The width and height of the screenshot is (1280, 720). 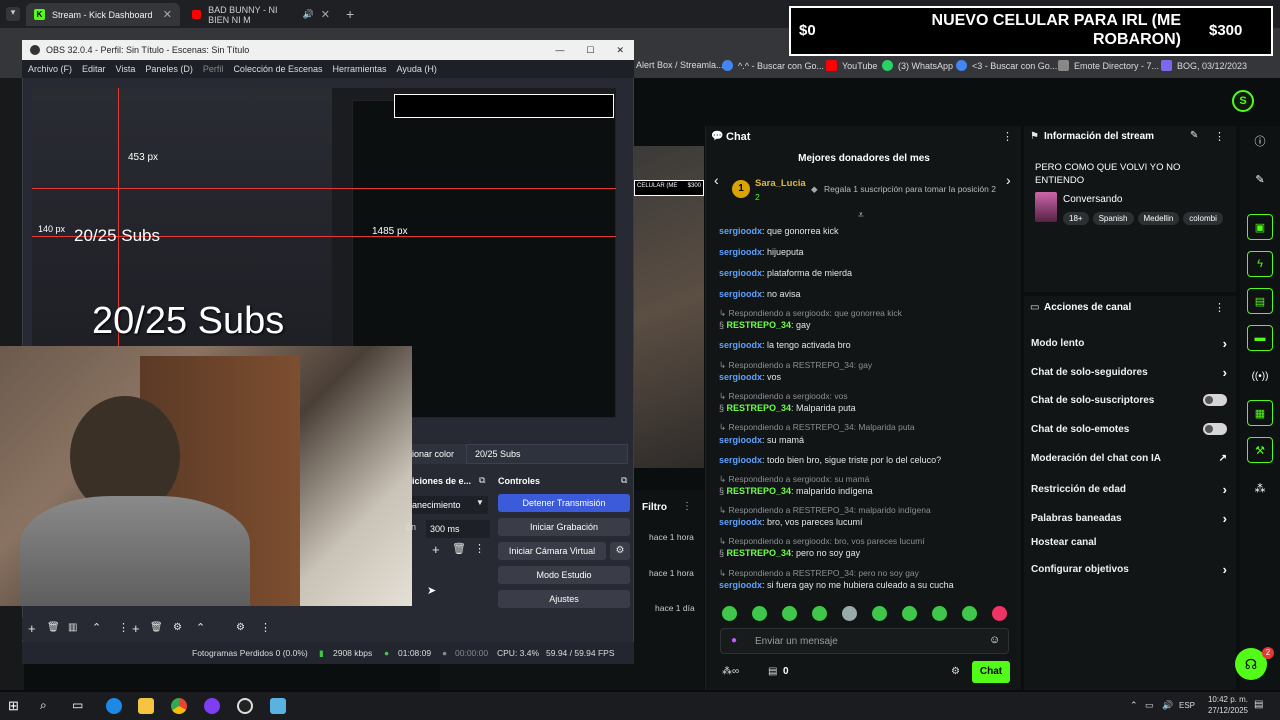 What do you see at coordinates (1260, 376) in the screenshot?
I see `broadcast-icon: ((•))` at bounding box center [1260, 376].